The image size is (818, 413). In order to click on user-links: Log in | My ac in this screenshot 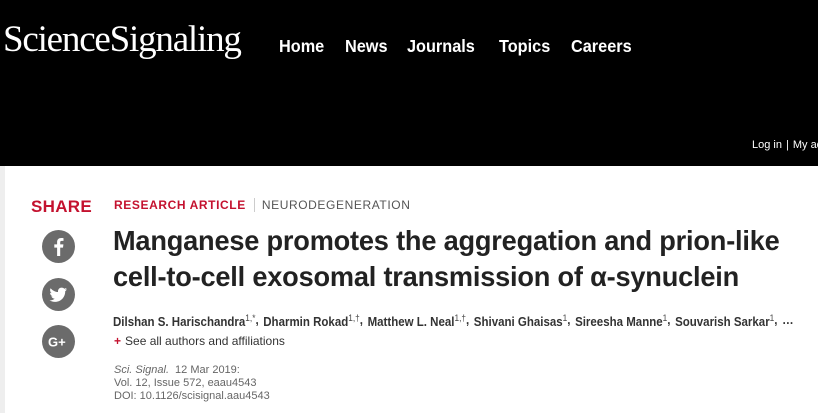, I will do `click(785, 145)`.